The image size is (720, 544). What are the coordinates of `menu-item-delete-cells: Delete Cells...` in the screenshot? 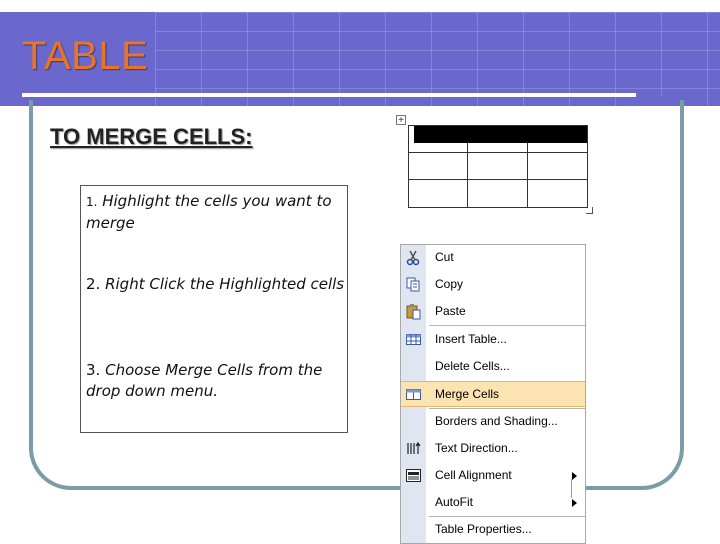 It's located at (493, 367).